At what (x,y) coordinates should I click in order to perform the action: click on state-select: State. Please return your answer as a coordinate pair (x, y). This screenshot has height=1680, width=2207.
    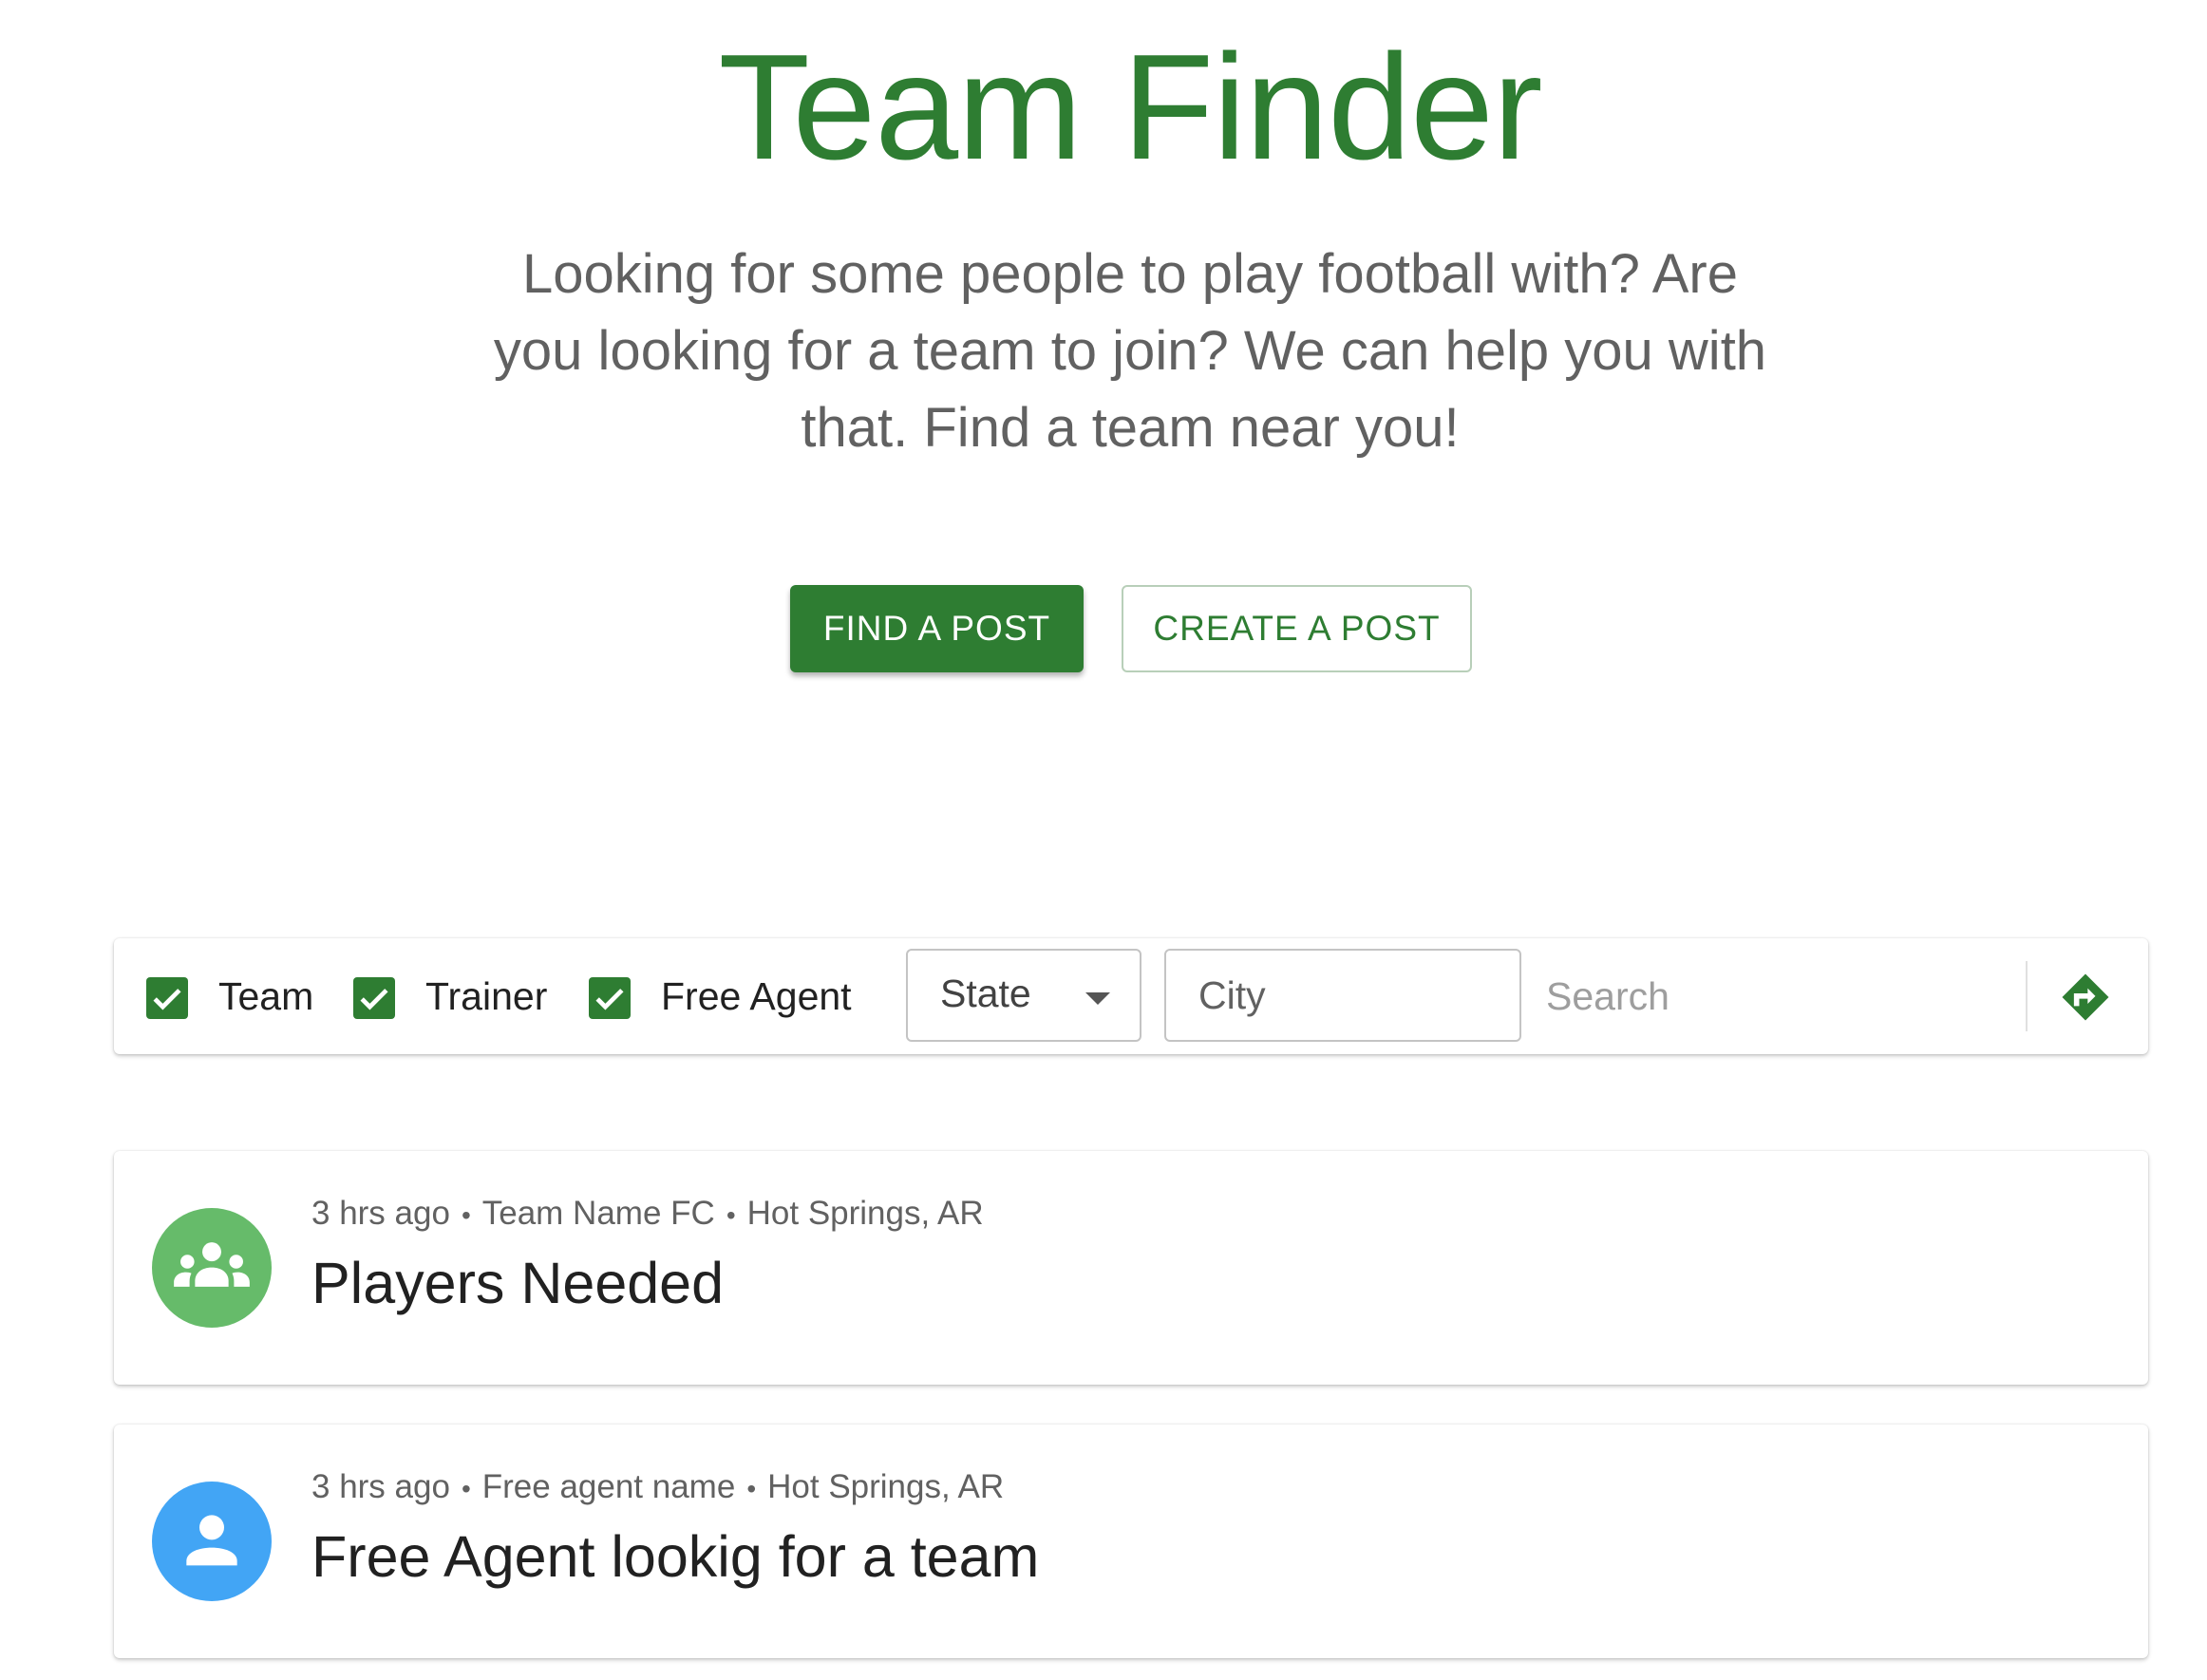
    Looking at the image, I should click on (1023, 995).